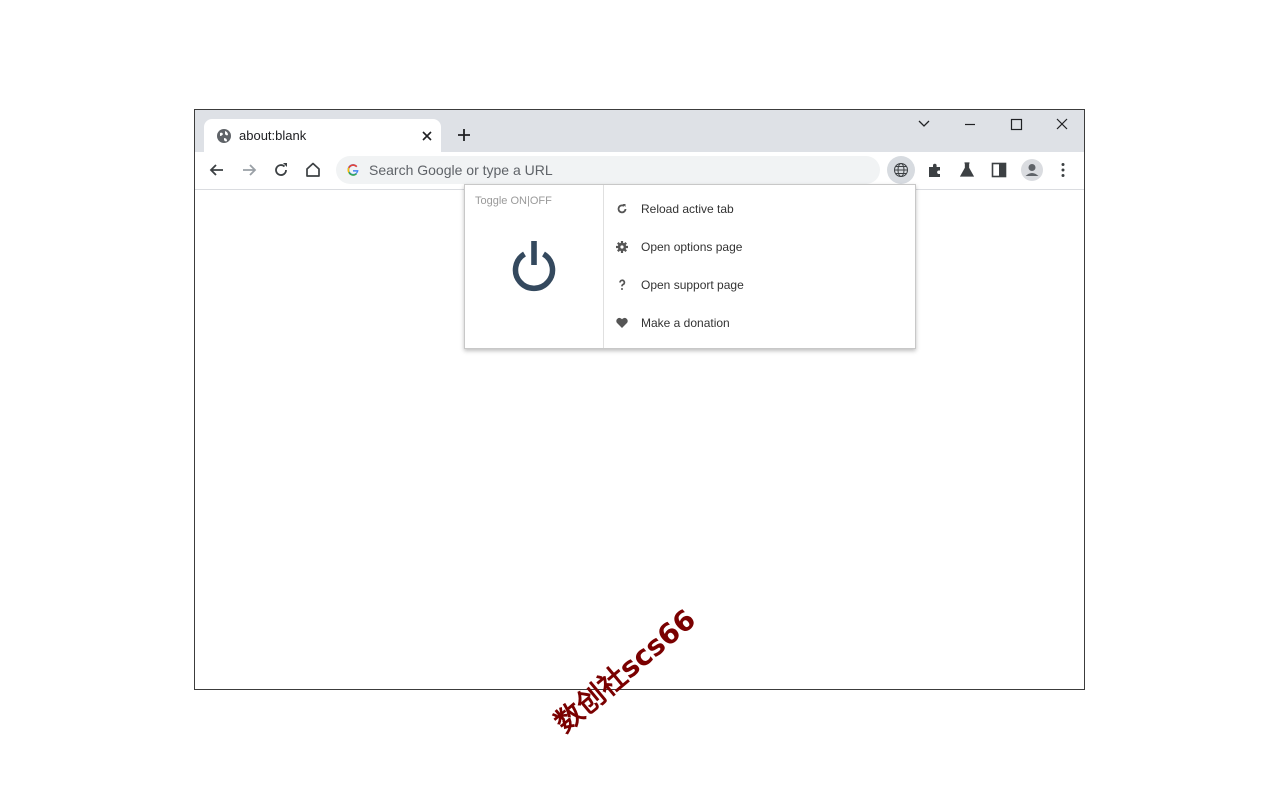  I want to click on toggle-panel: Toggle ON|OFF, so click(534, 266).